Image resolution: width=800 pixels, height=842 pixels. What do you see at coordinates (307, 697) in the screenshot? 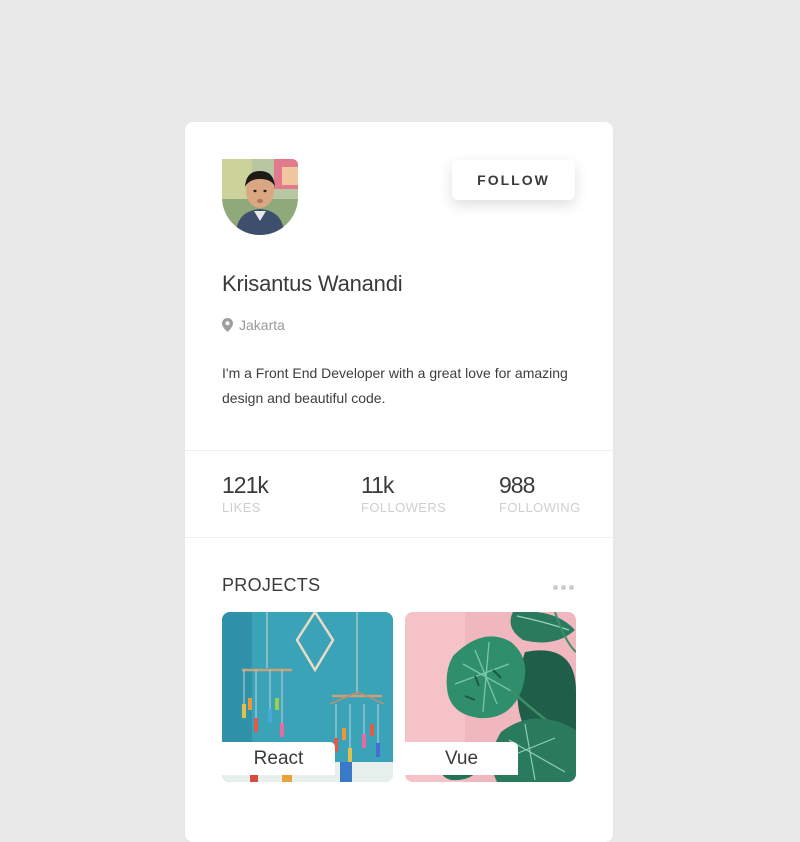
I see `project-card-react: React` at bounding box center [307, 697].